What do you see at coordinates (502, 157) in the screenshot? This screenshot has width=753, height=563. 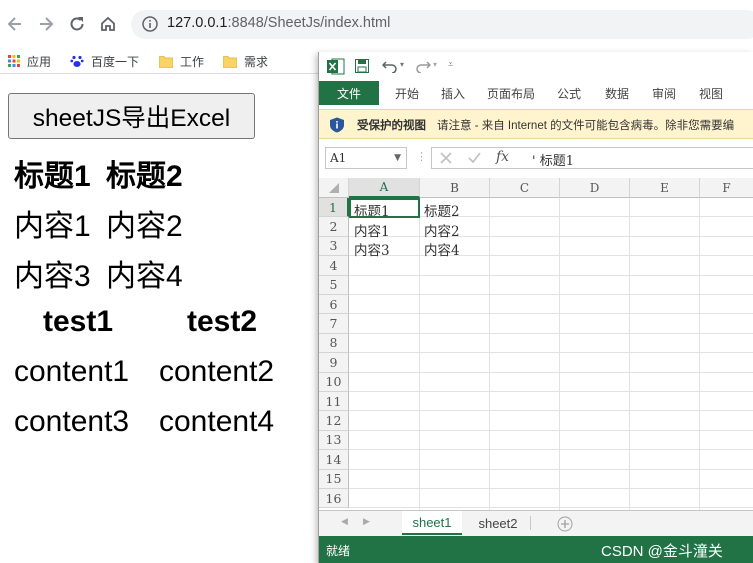 I see `insert-function-icon: fx` at bounding box center [502, 157].